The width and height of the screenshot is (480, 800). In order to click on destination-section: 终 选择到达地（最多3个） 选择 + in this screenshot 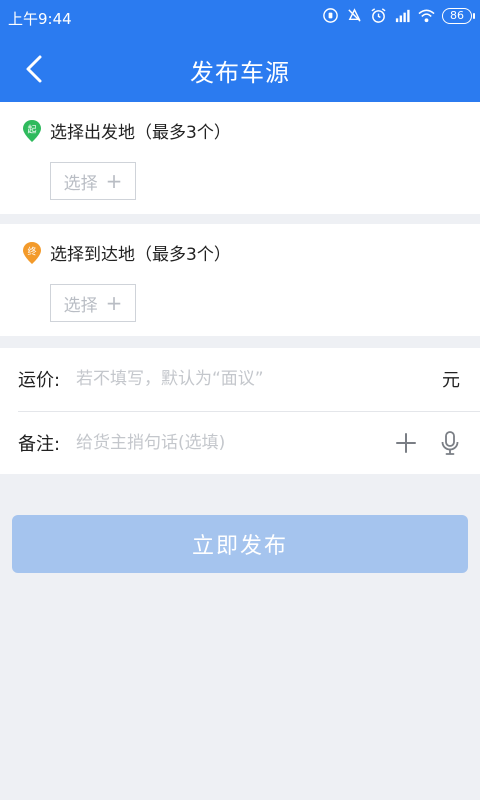, I will do `click(240, 280)`.